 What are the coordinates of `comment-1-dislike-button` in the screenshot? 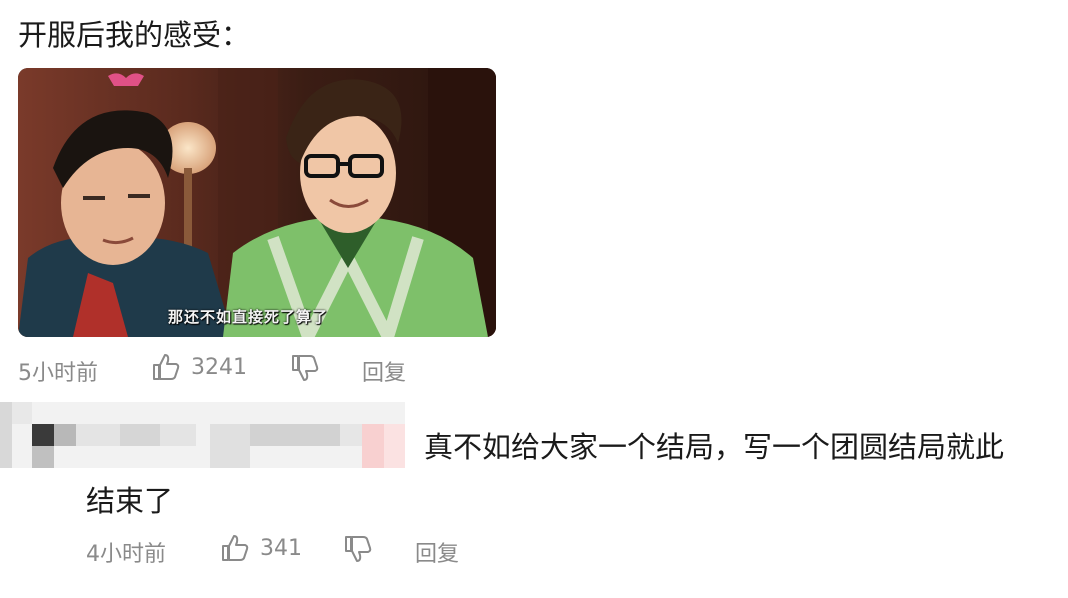 It's located at (305, 368).